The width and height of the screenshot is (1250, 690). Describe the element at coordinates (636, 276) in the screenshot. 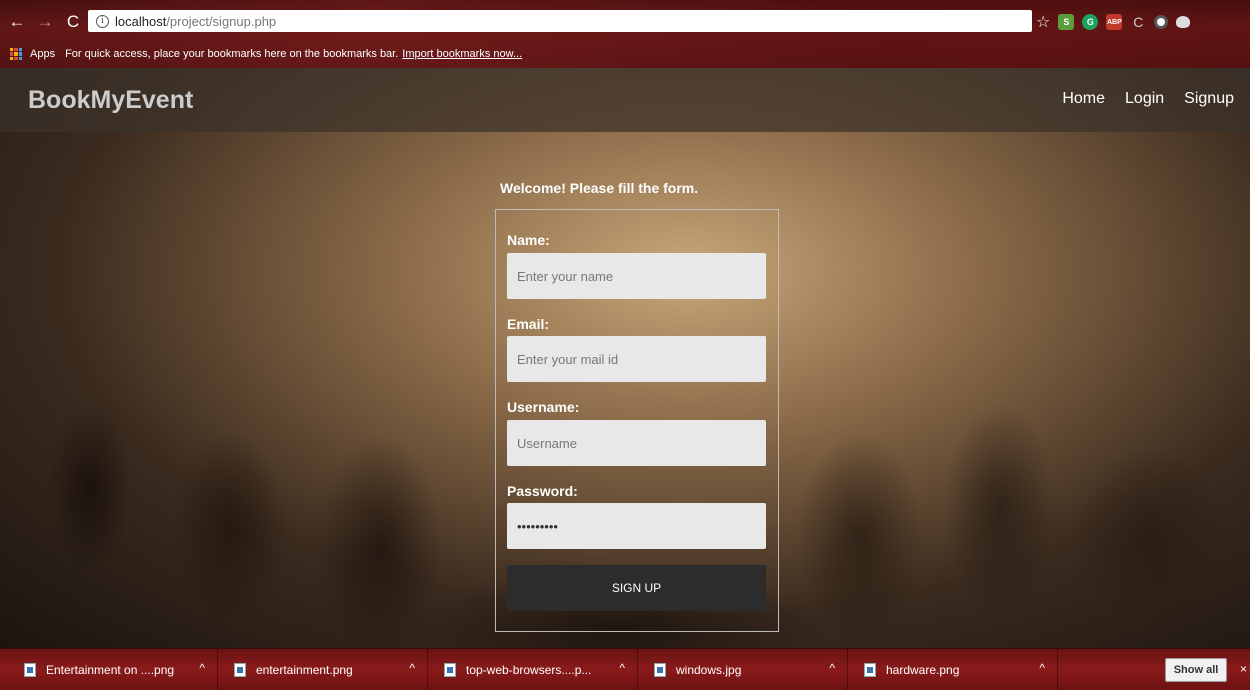

I see `name-input` at that location.